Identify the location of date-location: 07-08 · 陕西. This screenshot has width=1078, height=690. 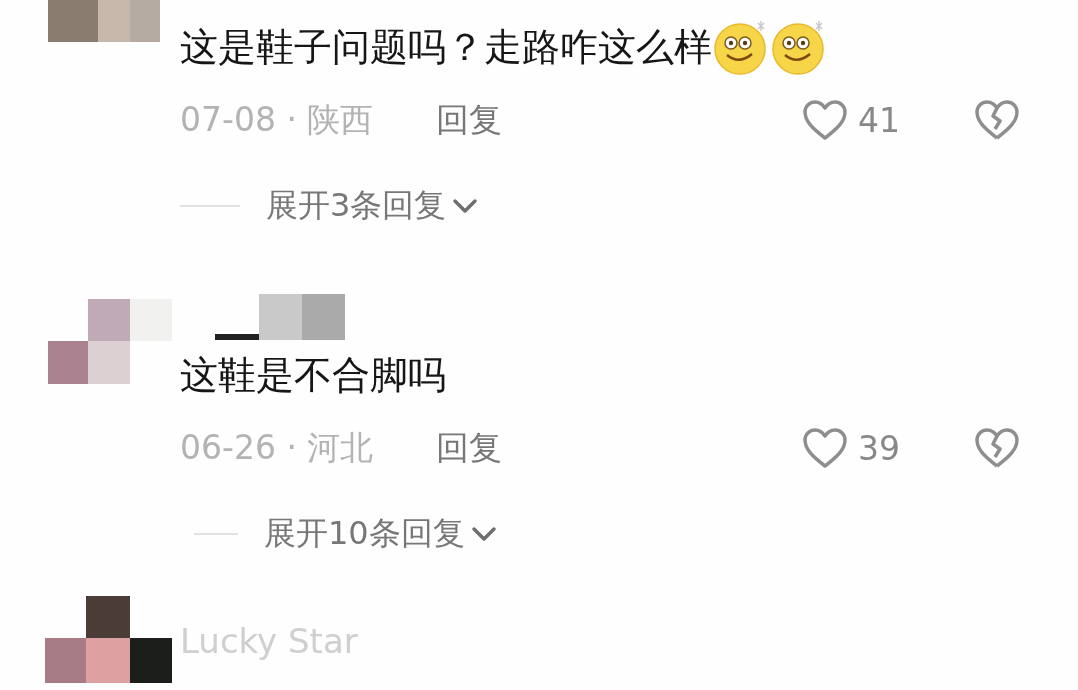
(277, 119).